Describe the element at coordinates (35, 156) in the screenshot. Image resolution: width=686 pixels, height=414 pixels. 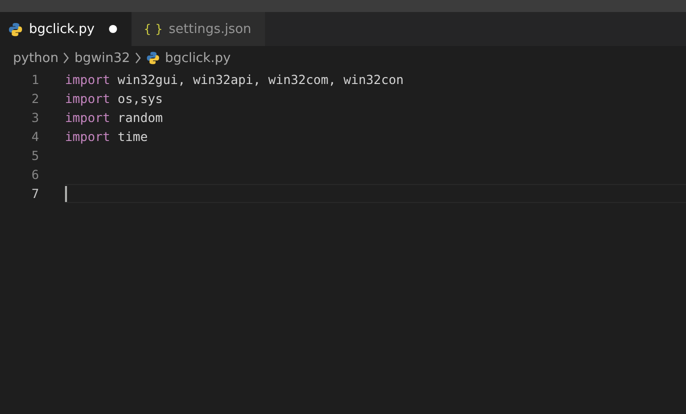
I see `line-number: 5` at that location.